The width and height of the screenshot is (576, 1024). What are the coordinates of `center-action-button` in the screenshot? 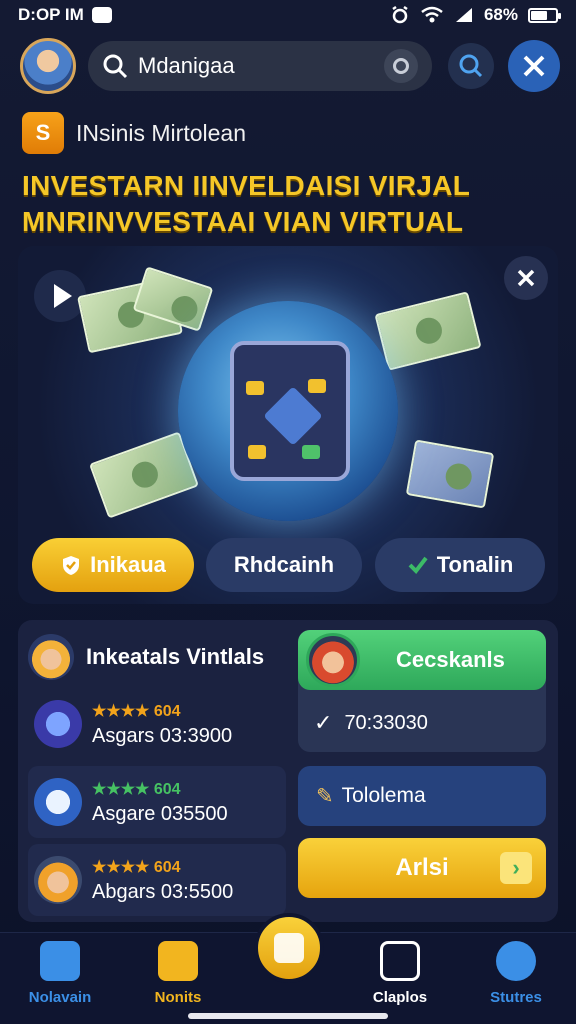 It's located at (289, 948).